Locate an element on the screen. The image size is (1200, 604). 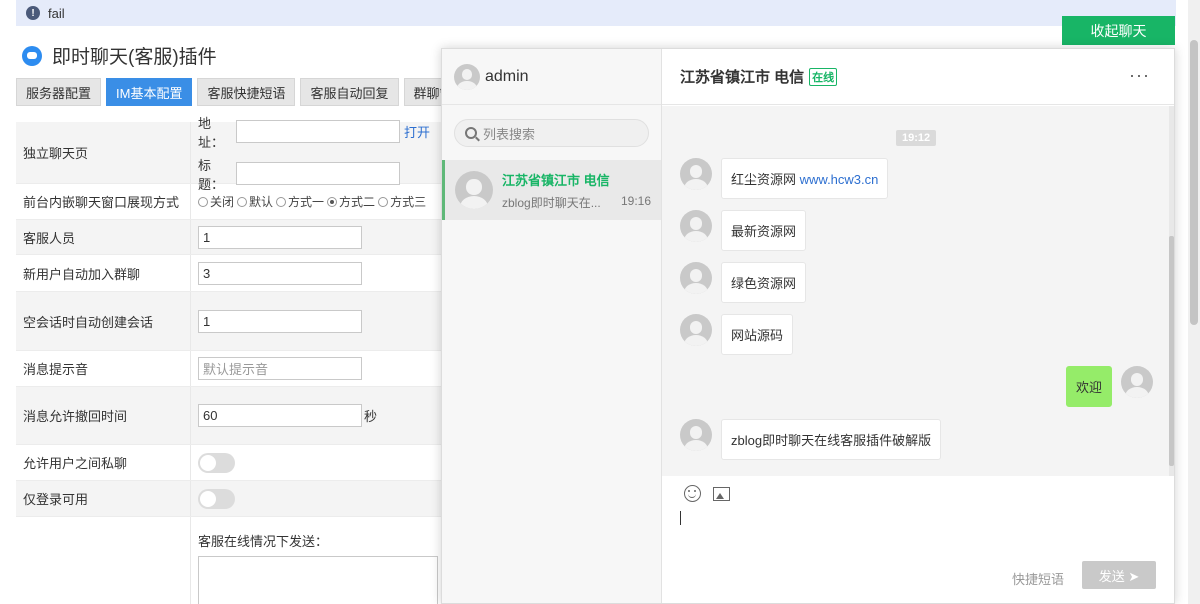
chat-username: admin is located at coordinates (507, 76).